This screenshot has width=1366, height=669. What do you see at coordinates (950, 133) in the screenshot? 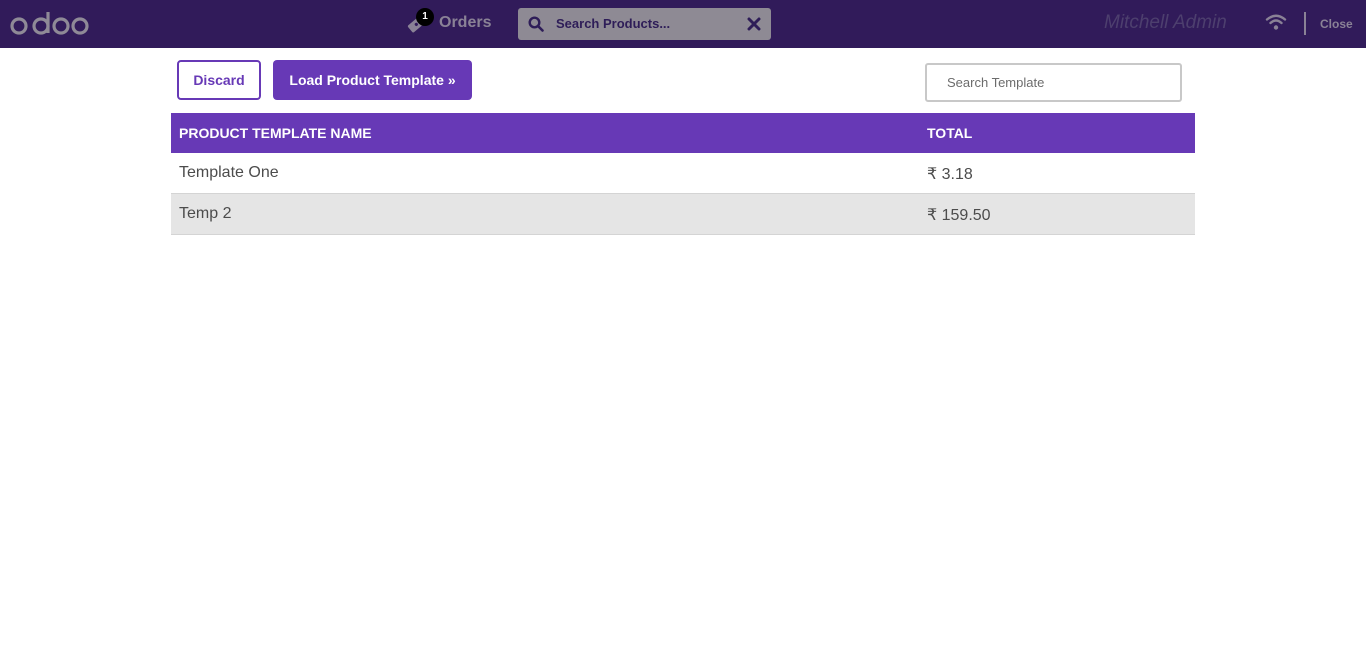
I see `column-header-total: TOTAL` at bounding box center [950, 133].